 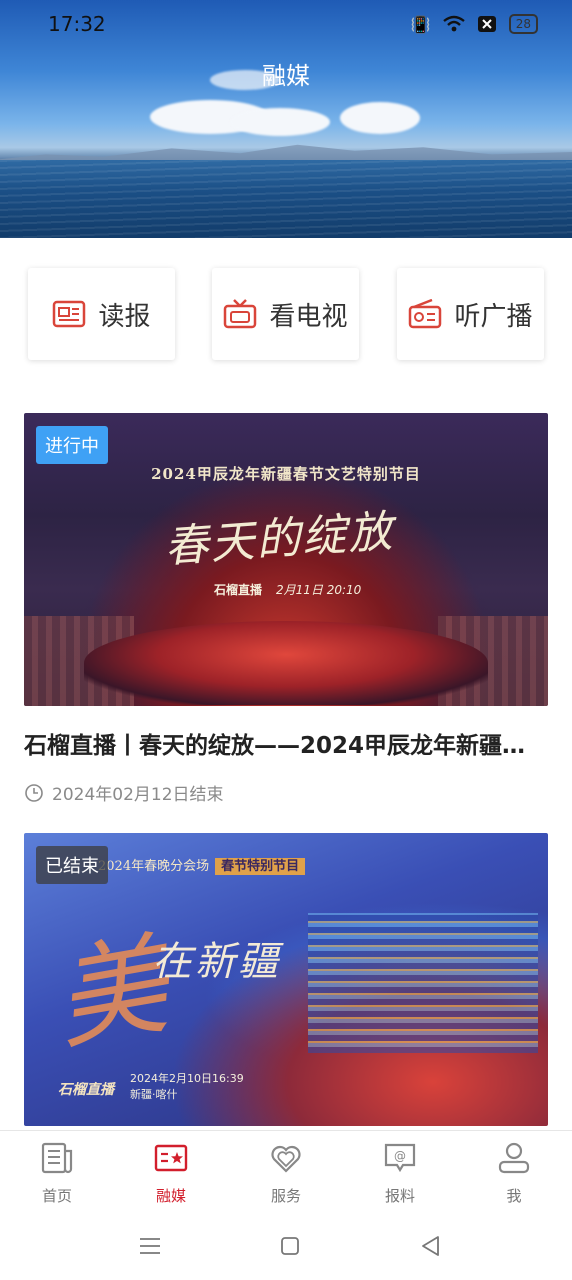 I want to click on poster-headline: 2024年春晚分会场 春节特别节目, so click(x=202, y=865).